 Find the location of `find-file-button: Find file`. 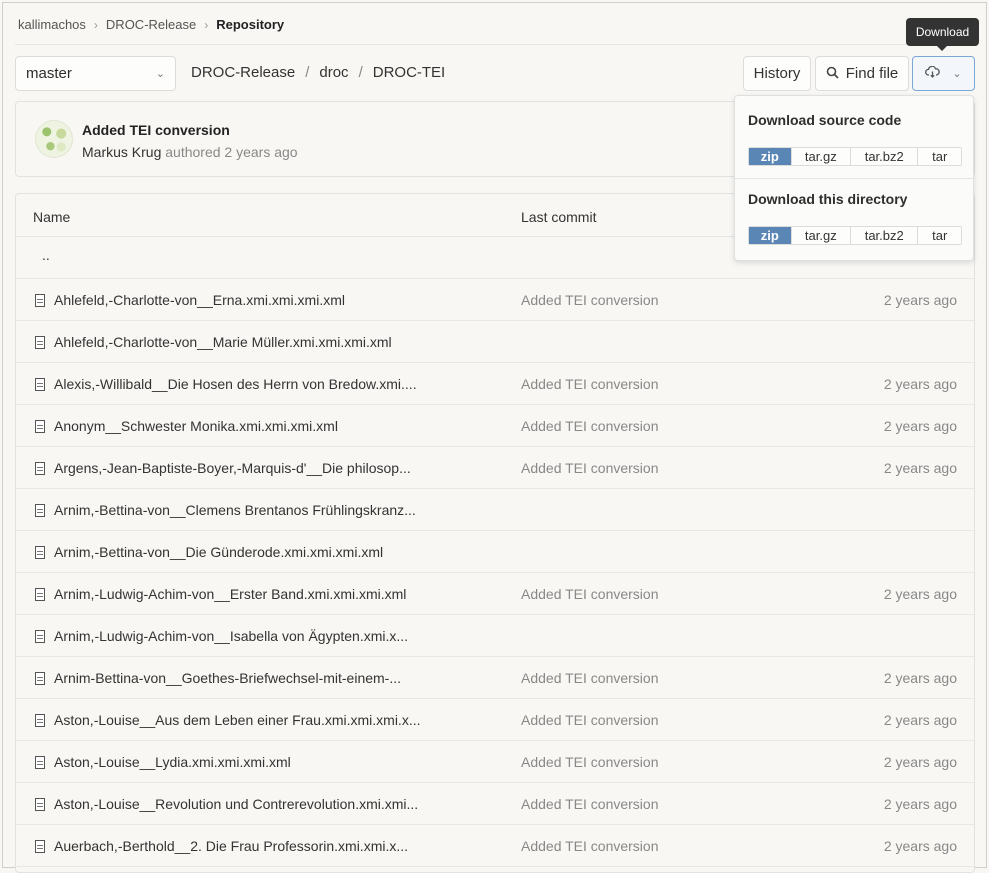

find-file-button: Find file is located at coordinates (862, 73).